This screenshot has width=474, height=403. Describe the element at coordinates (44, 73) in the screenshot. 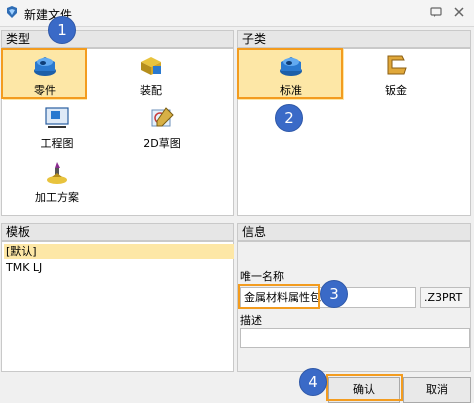

I see `highlight-box-part` at that location.